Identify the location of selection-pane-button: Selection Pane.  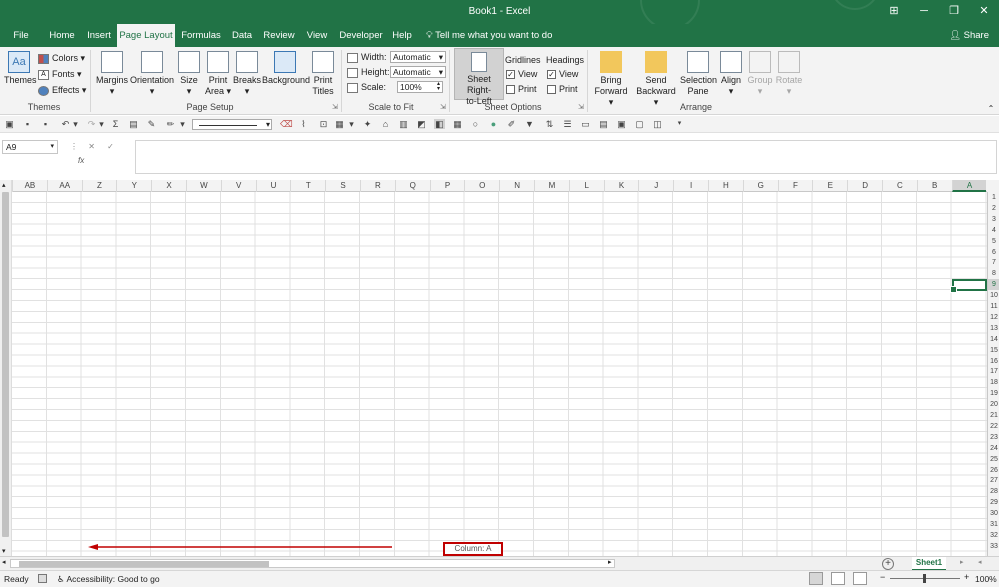
(698, 74).